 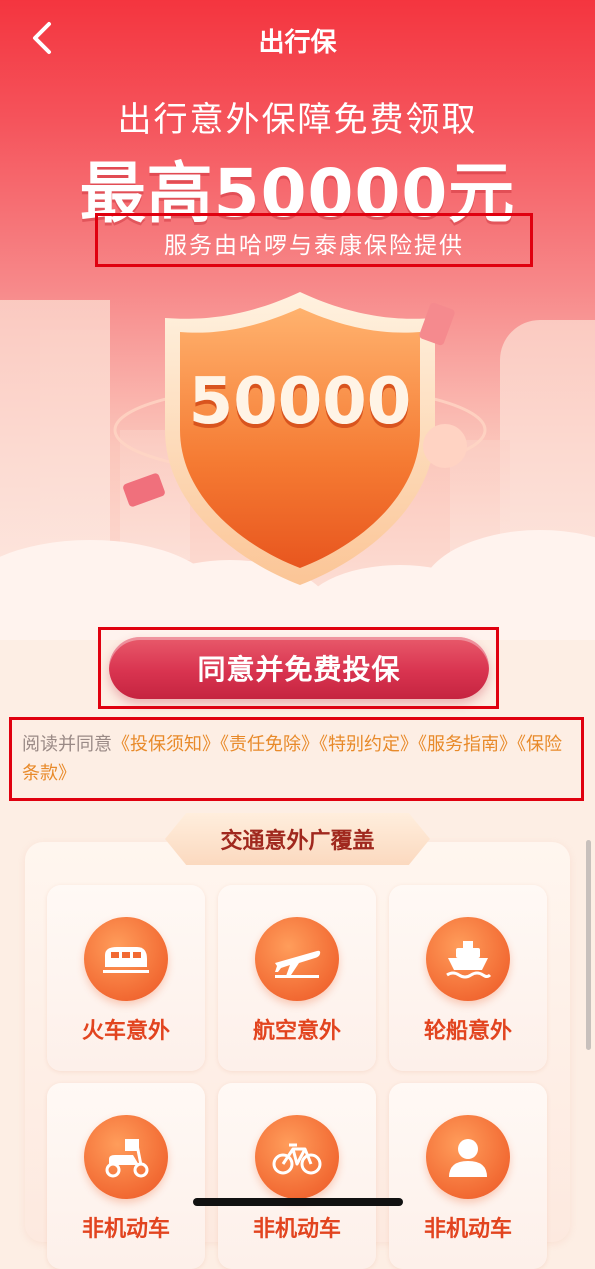 I want to click on scrollbar, so click(x=588, y=945).